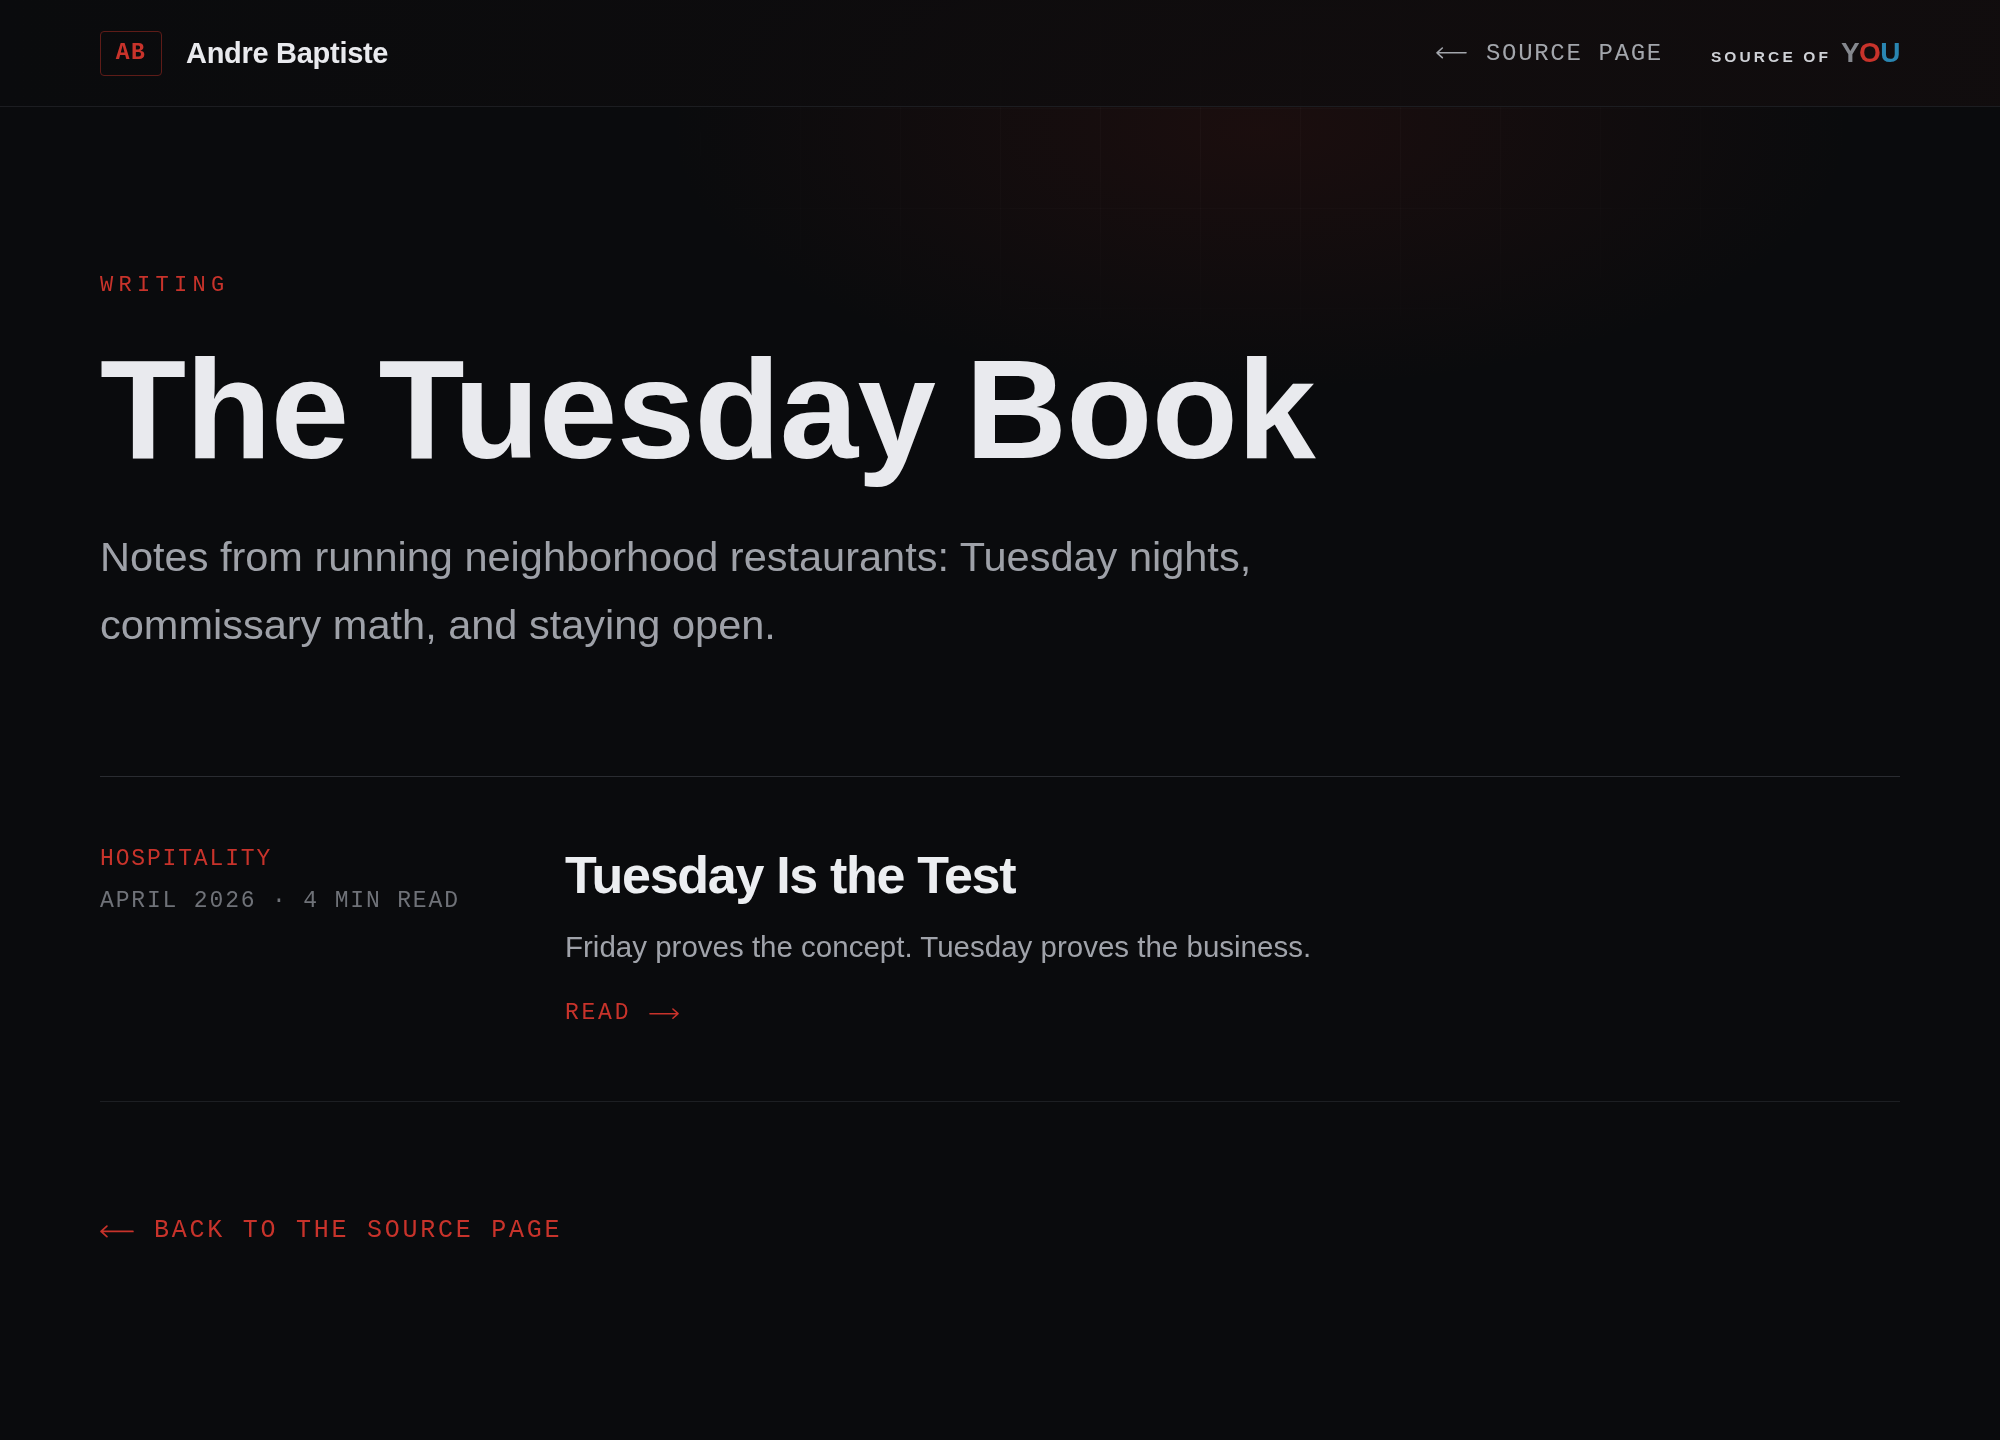 The image size is (2000, 1440). Describe the element at coordinates (1549, 53) in the screenshot. I see `source-page-link: SOURCE PAGE` at that location.